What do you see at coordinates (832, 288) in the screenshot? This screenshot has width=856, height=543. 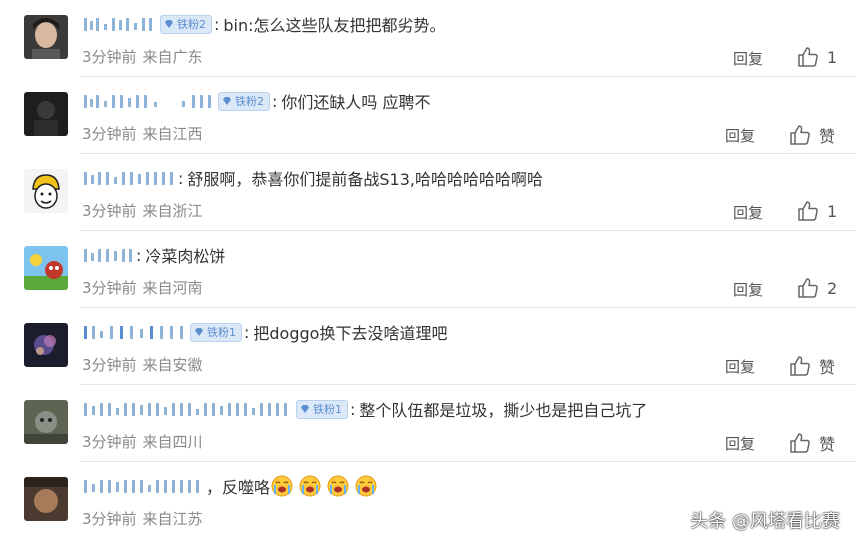 I see `like-label: 2` at bounding box center [832, 288].